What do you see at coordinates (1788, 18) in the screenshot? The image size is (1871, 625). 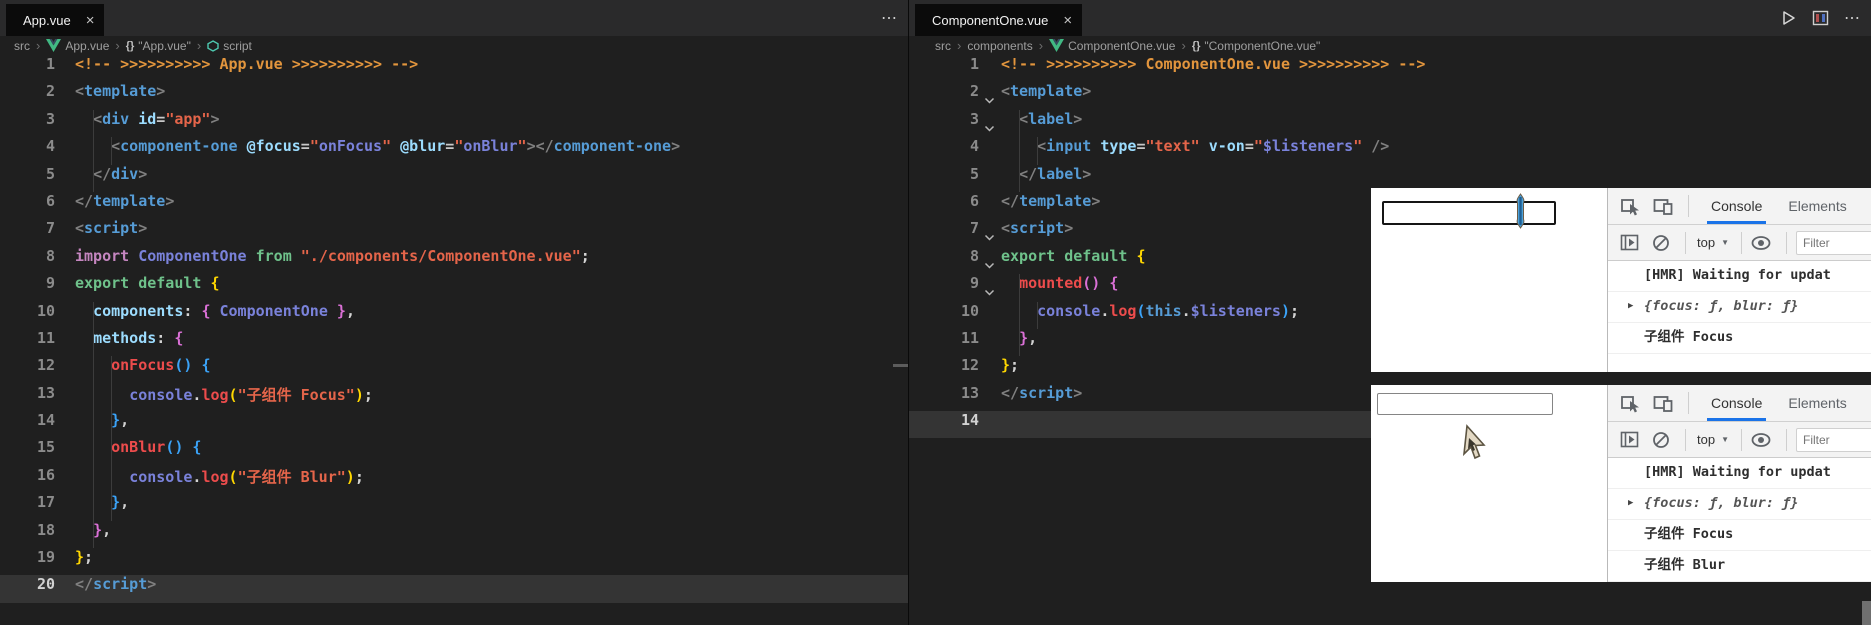 I see `run-icon` at bounding box center [1788, 18].